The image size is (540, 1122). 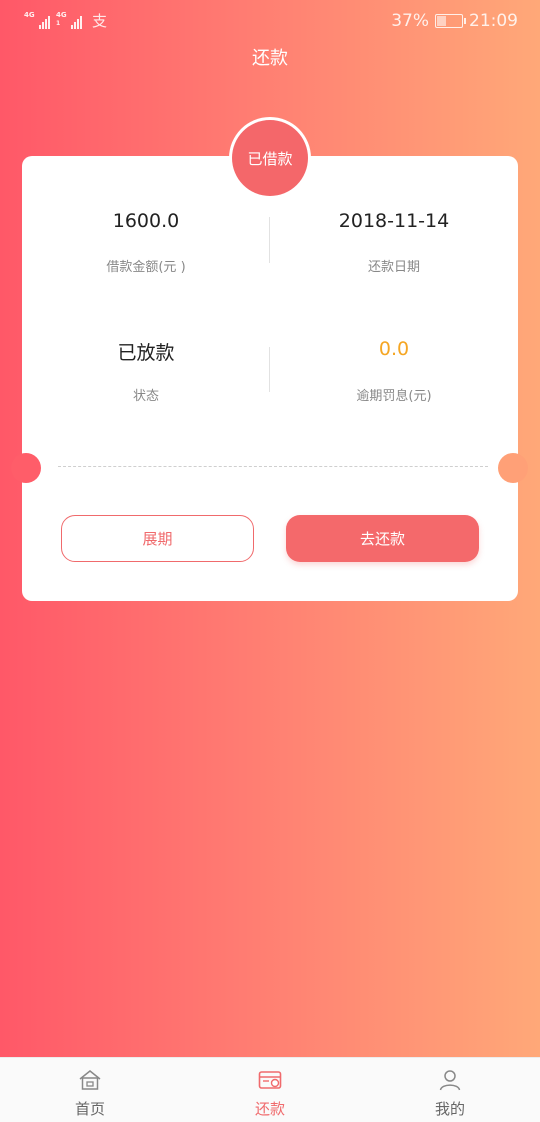 I want to click on penalty-value: 0.0, so click(x=394, y=349).